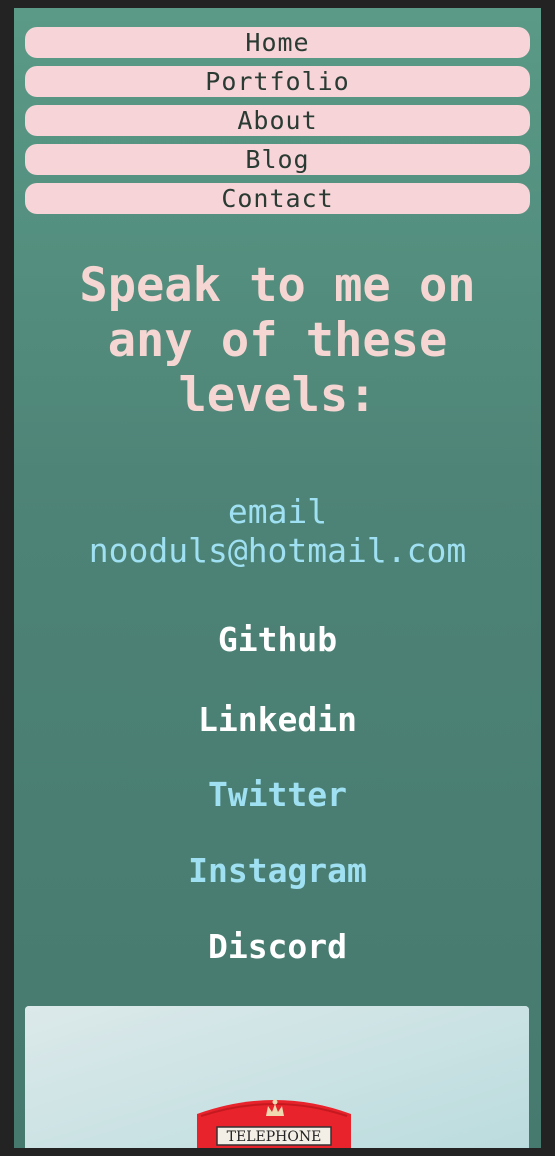 The height and width of the screenshot is (1156, 555). I want to click on nav-item-home: Home, so click(277, 42).